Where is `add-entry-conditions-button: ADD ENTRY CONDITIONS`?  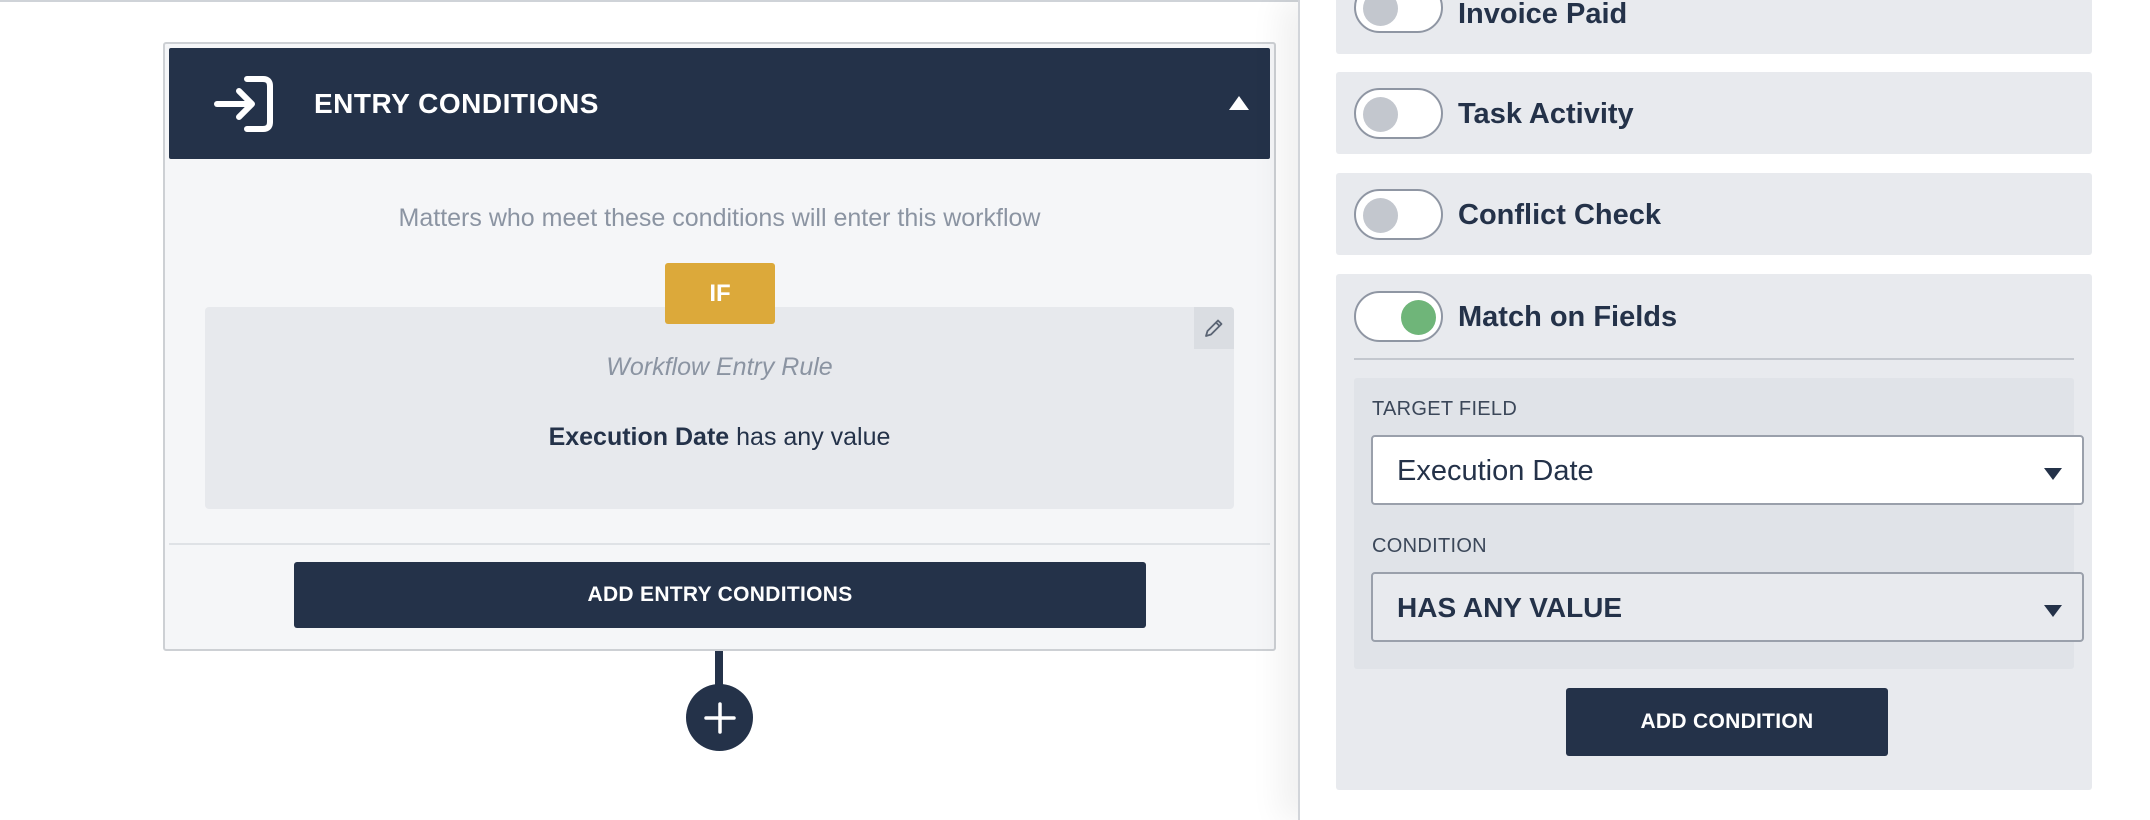
add-entry-conditions-button: ADD ENTRY CONDITIONS is located at coordinates (720, 595).